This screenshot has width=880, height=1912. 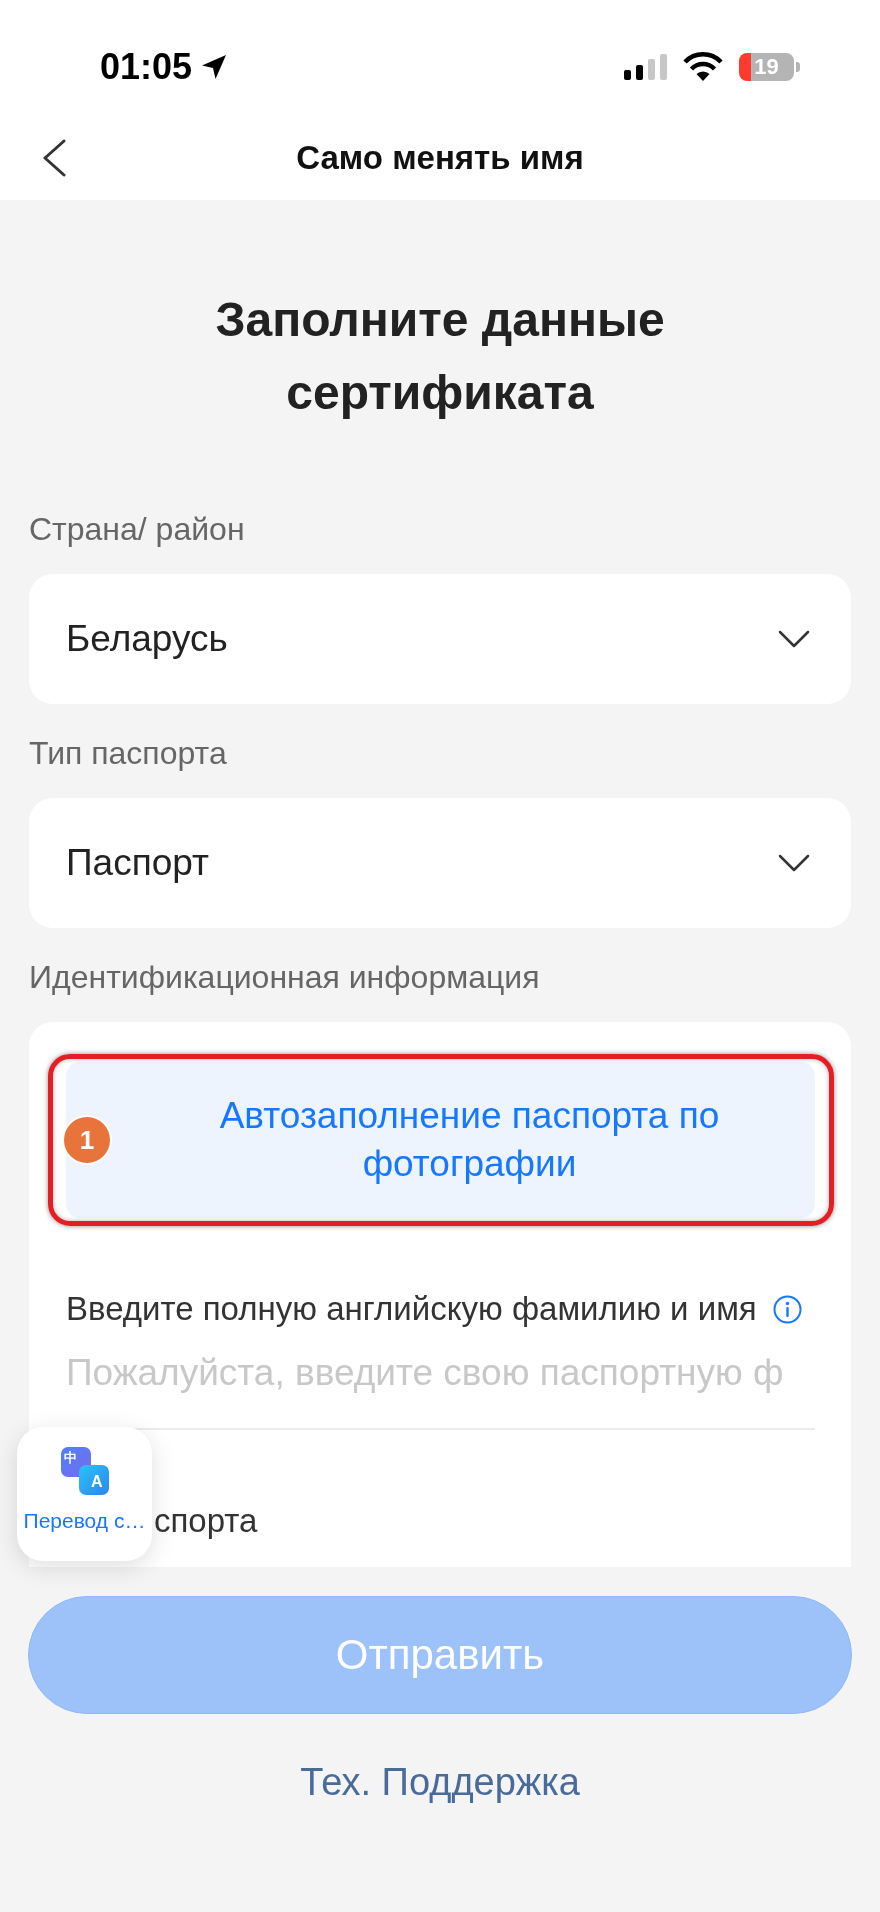 I want to click on chevron-left-icon, so click(x=54, y=157).